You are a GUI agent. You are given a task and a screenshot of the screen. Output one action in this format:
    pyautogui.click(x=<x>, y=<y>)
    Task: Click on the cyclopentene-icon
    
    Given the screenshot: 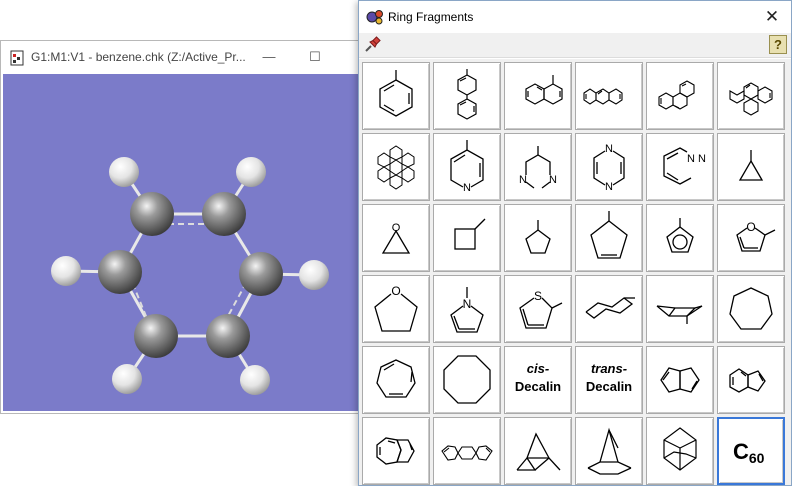 What is the action you would take?
    pyautogui.click(x=609, y=235)
    